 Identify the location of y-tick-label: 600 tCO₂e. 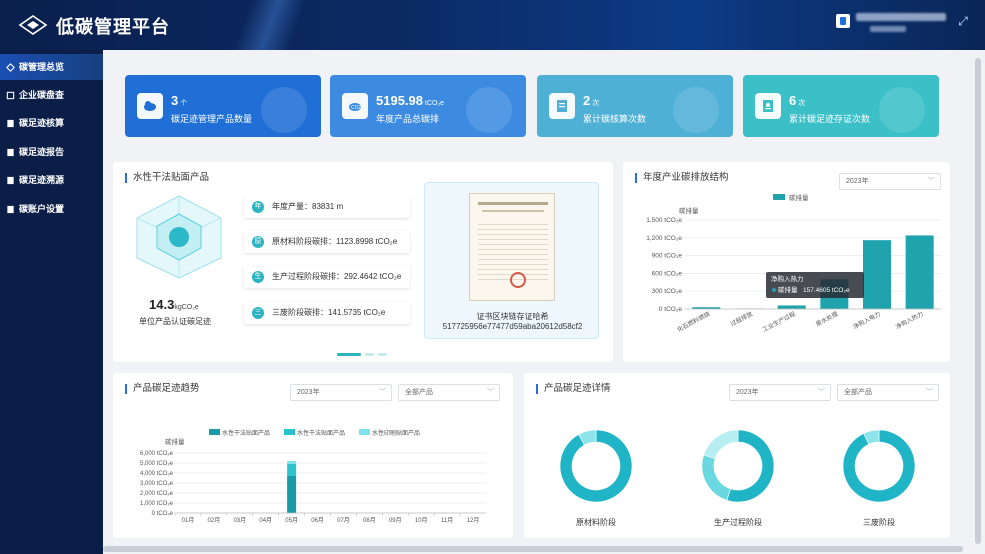
(667, 273).